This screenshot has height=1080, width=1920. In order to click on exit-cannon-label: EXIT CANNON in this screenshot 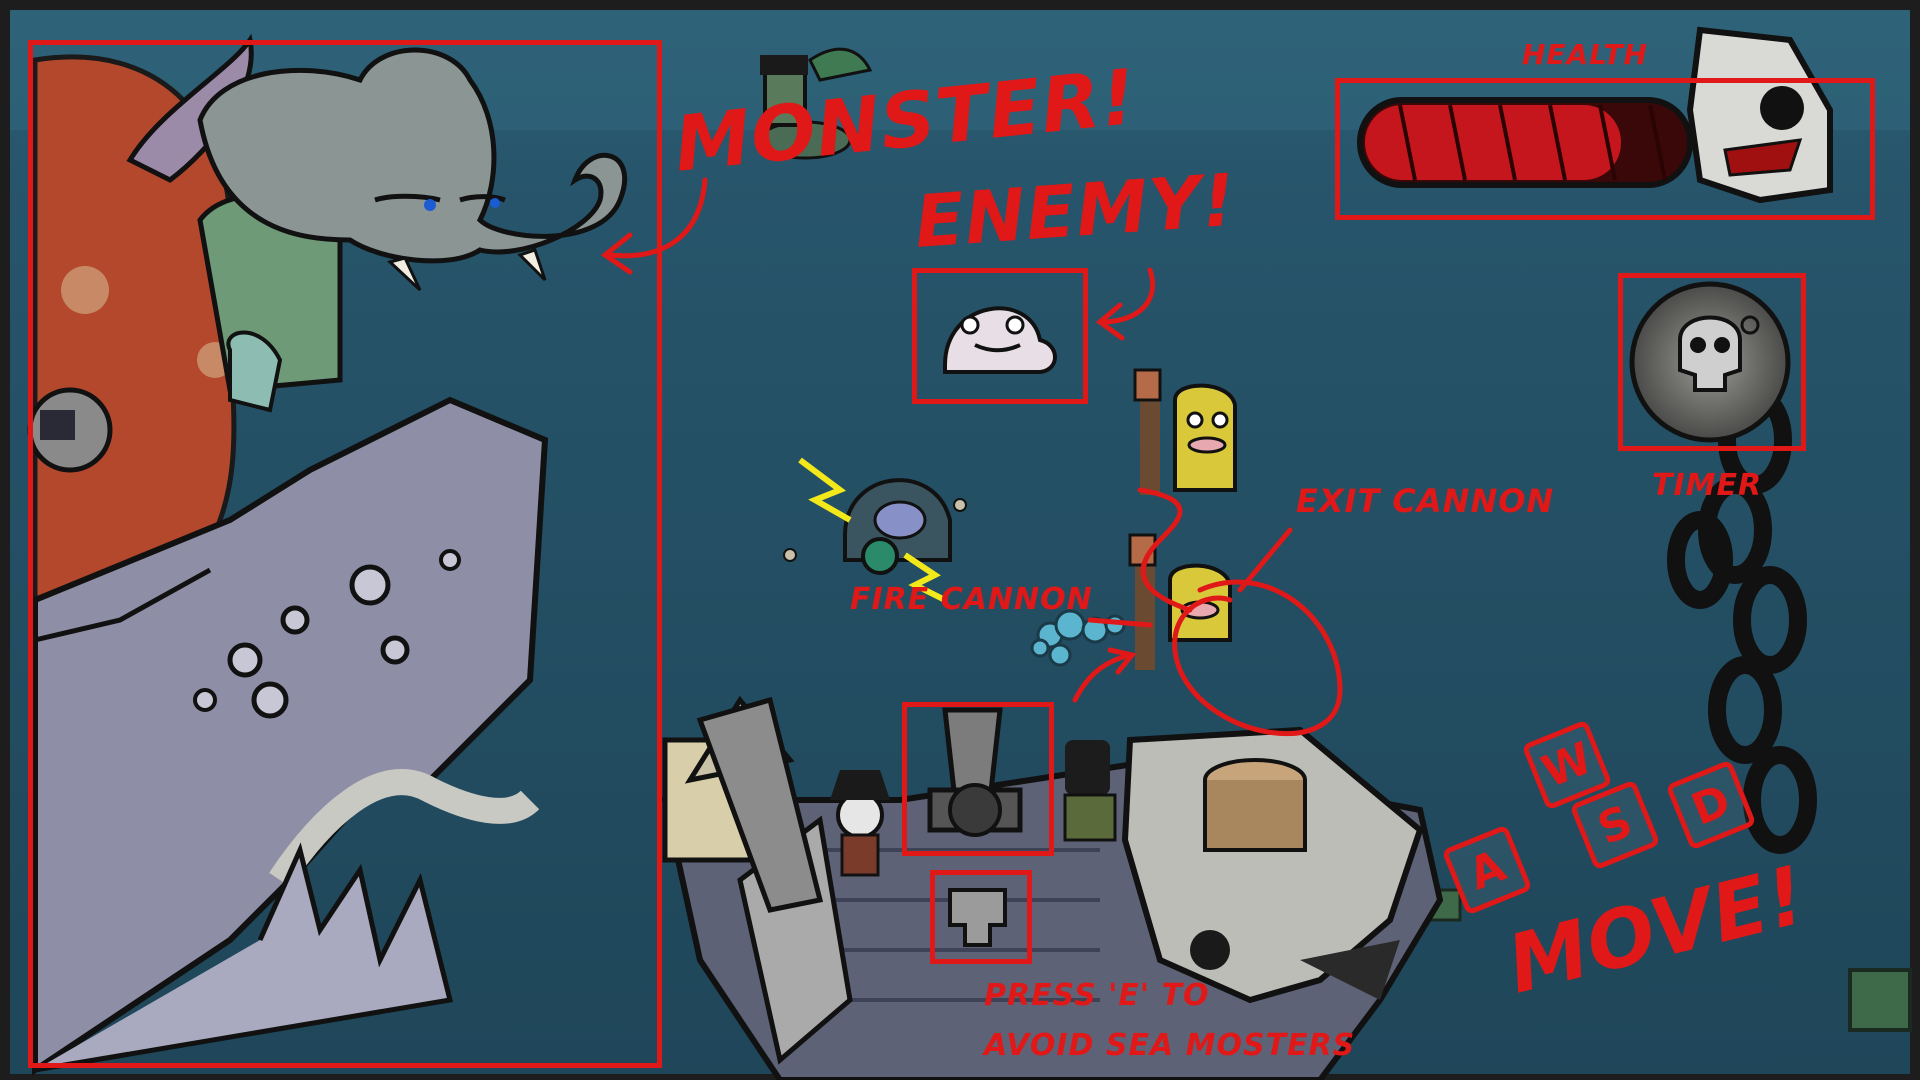, I will do `click(1425, 501)`.